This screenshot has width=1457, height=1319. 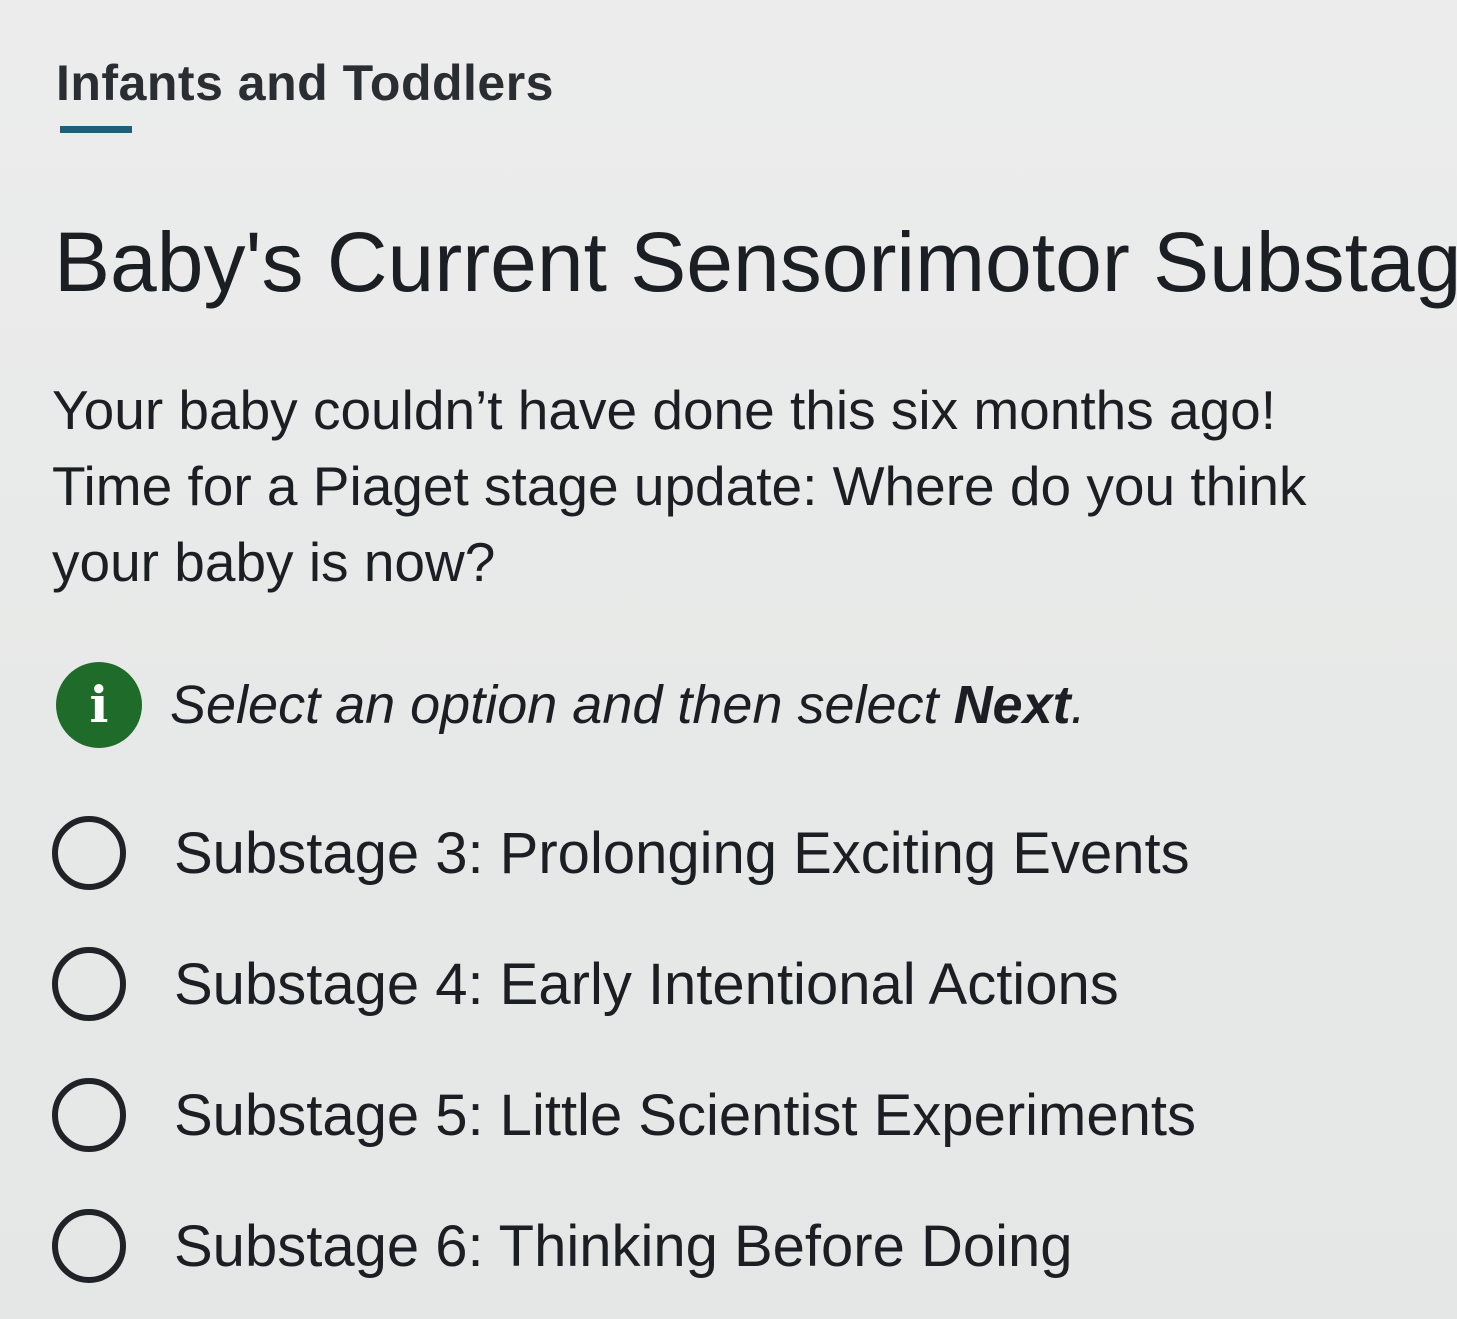 I want to click on option-substage-3: Substage 3: Prolonging Exciting Events, so click(x=624, y=853).